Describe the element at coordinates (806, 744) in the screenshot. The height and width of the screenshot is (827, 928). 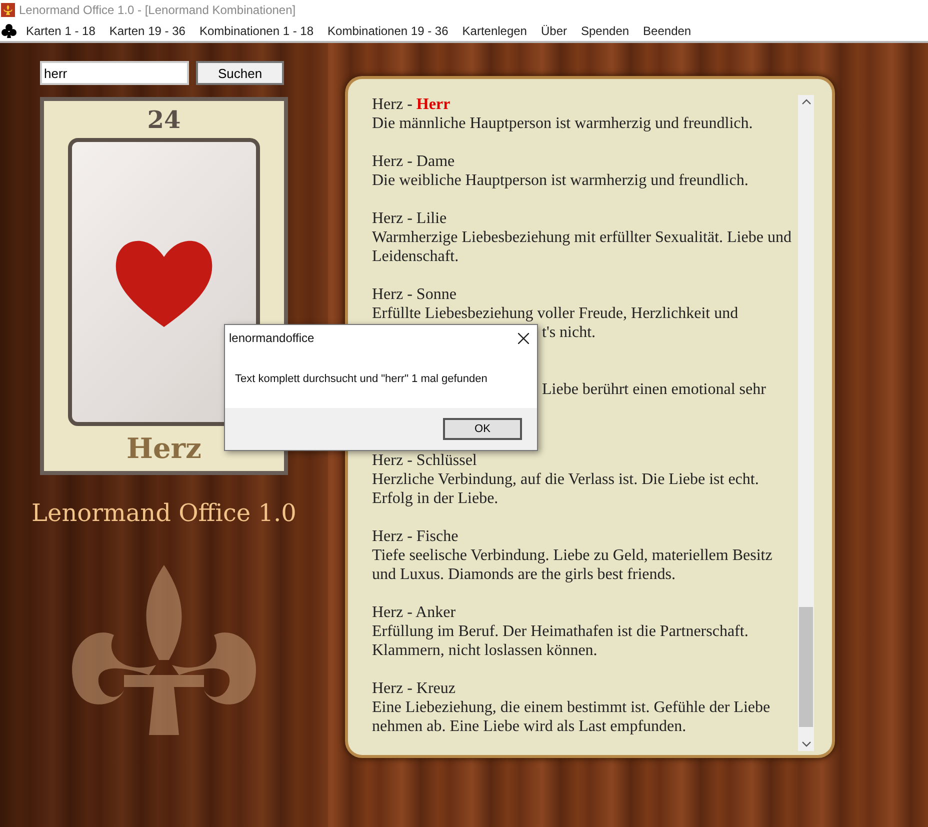
I see `scroll-down-icon` at that location.